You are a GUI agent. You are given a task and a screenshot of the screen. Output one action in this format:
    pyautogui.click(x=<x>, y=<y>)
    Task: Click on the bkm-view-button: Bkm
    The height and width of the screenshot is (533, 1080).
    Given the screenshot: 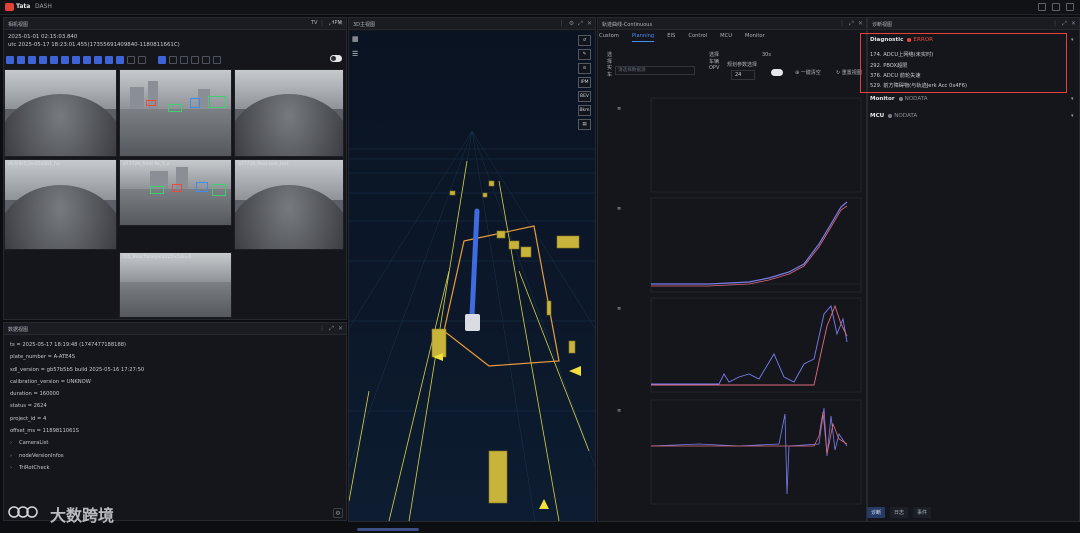 What is the action you would take?
    pyautogui.click(x=584, y=110)
    